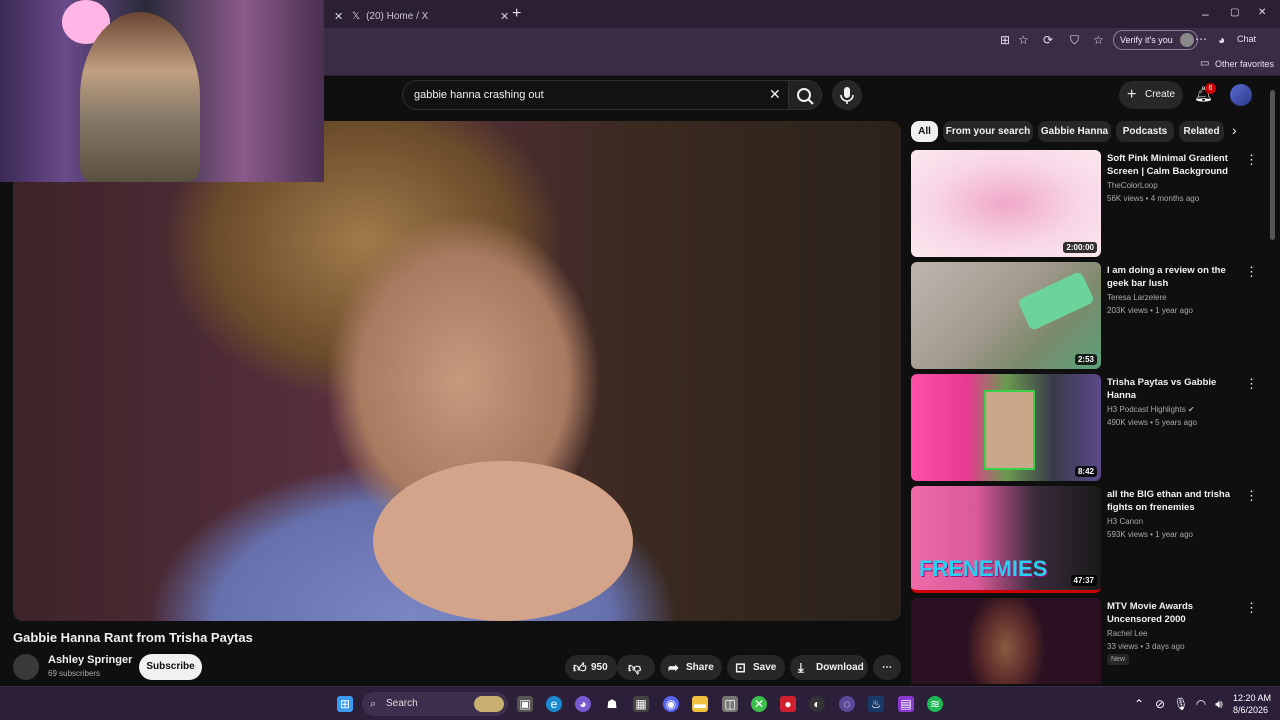 Image resolution: width=1280 pixels, height=720 pixels. I want to click on taskbar-search: ⌕ Search, so click(435, 704).